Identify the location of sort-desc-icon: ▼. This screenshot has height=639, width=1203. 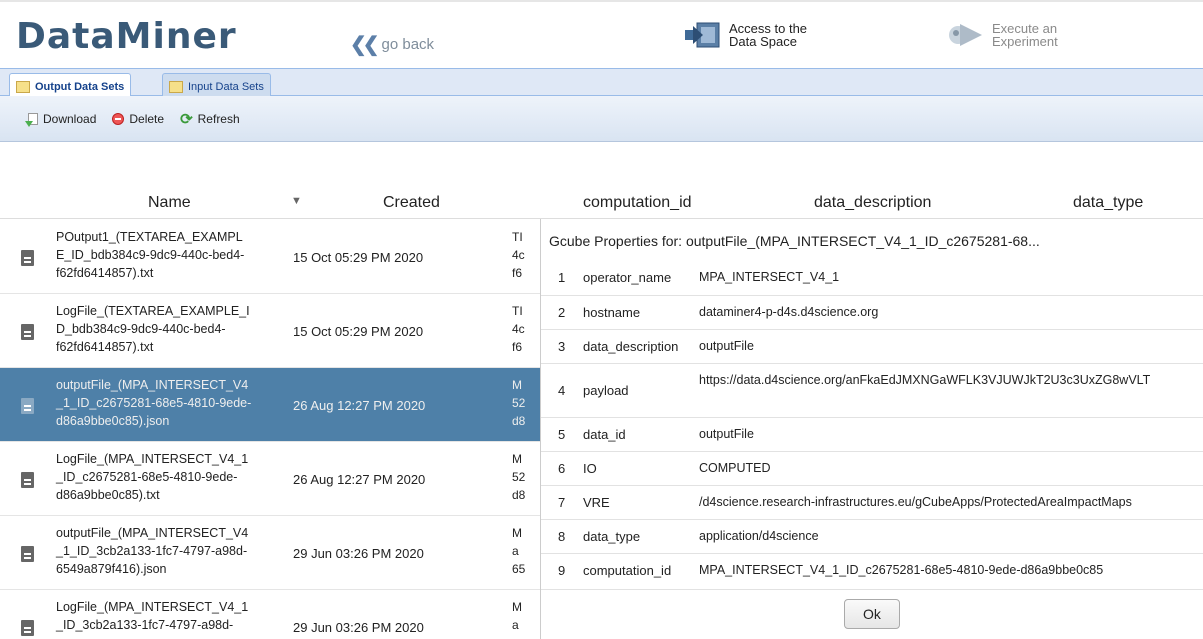
(296, 201).